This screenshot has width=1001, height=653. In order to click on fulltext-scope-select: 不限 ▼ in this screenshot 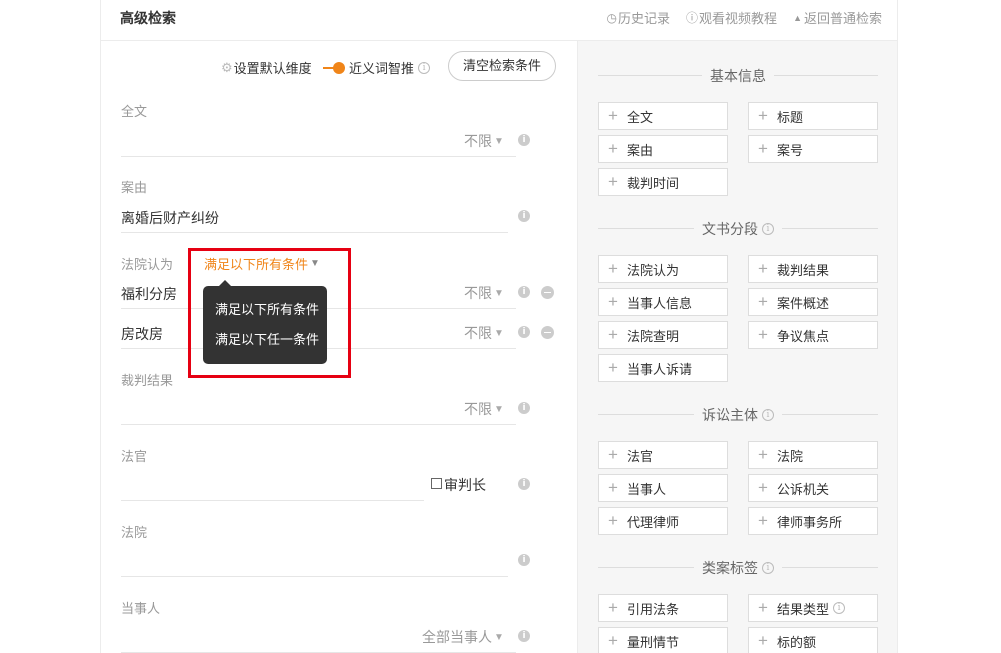, I will do `click(484, 141)`.